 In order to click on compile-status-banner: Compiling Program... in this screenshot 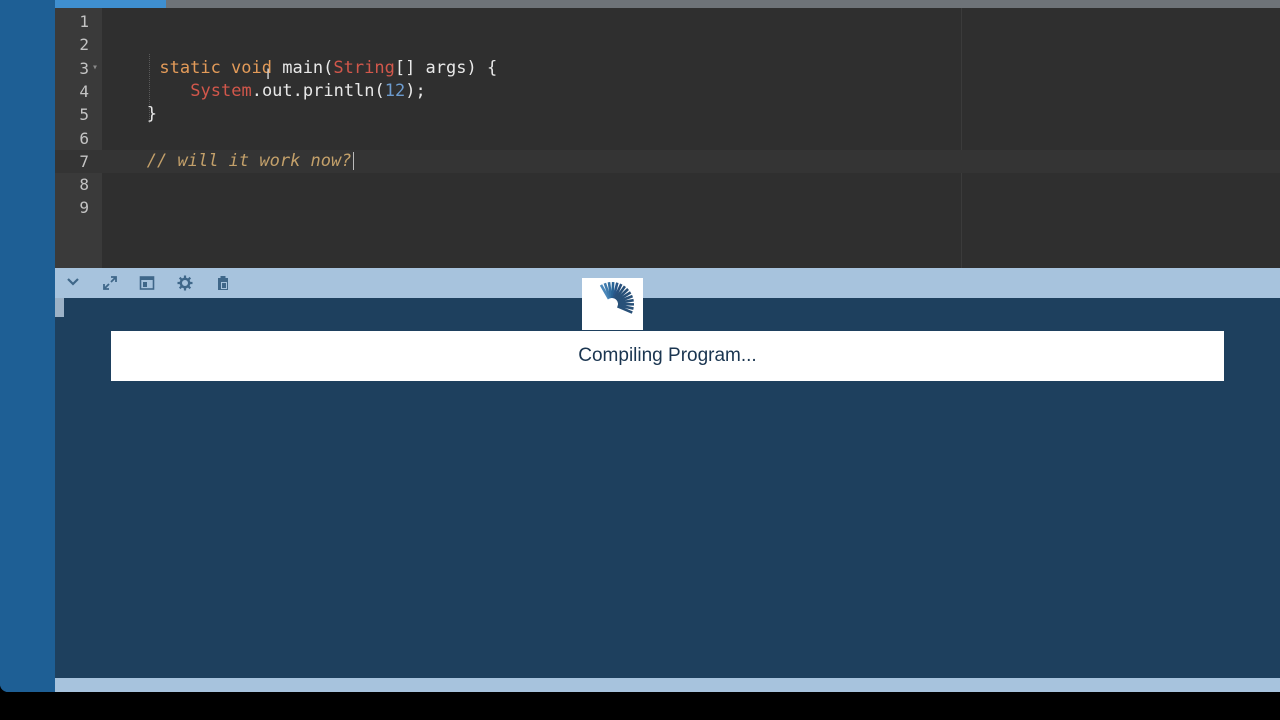, I will do `click(667, 356)`.